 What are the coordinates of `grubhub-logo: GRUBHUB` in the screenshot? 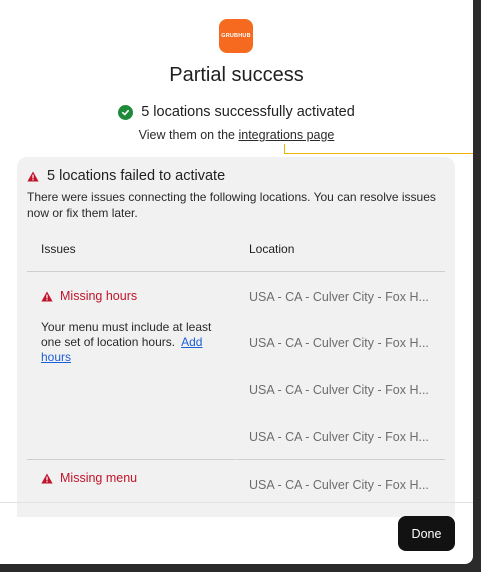 It's located at (236, 36).